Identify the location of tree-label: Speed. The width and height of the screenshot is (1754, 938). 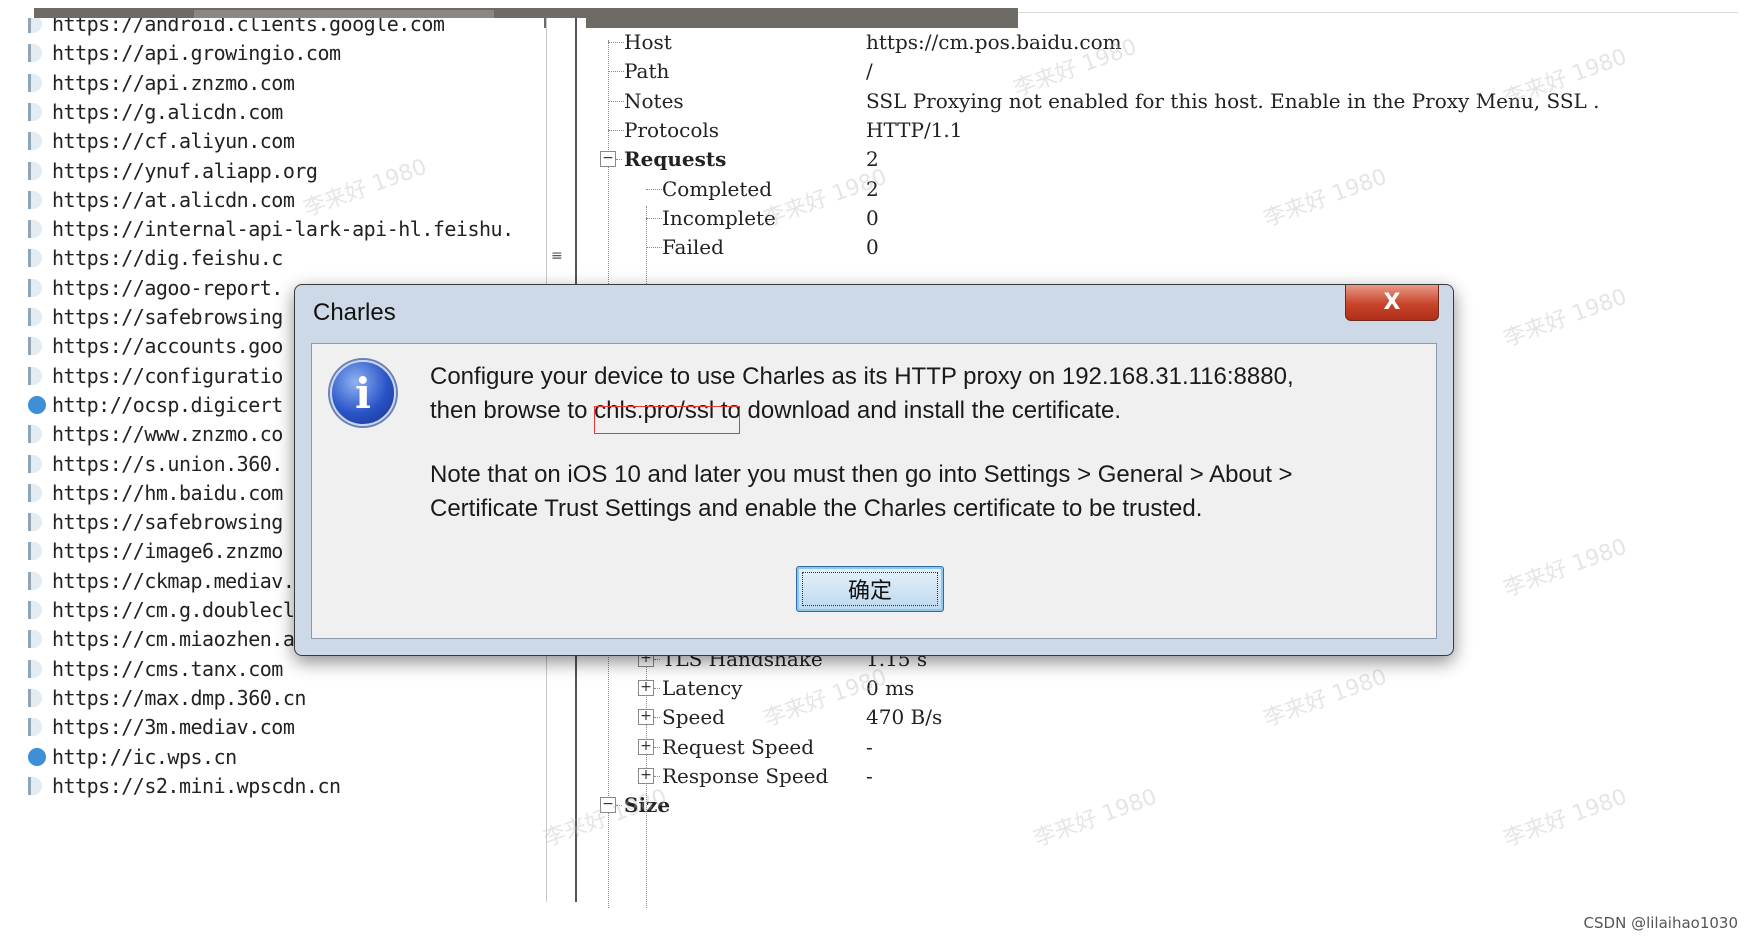
(693, 717).